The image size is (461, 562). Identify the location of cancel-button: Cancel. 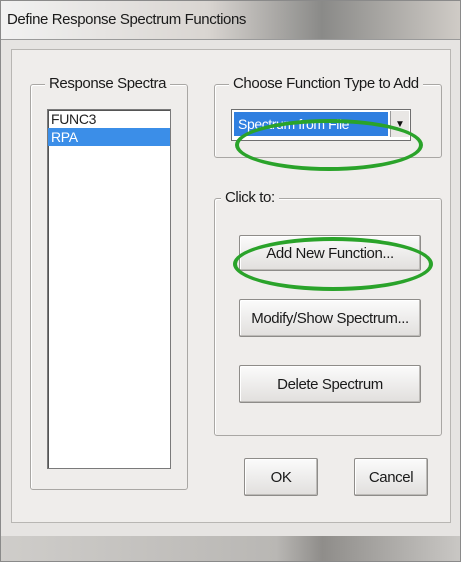
(391, 477).